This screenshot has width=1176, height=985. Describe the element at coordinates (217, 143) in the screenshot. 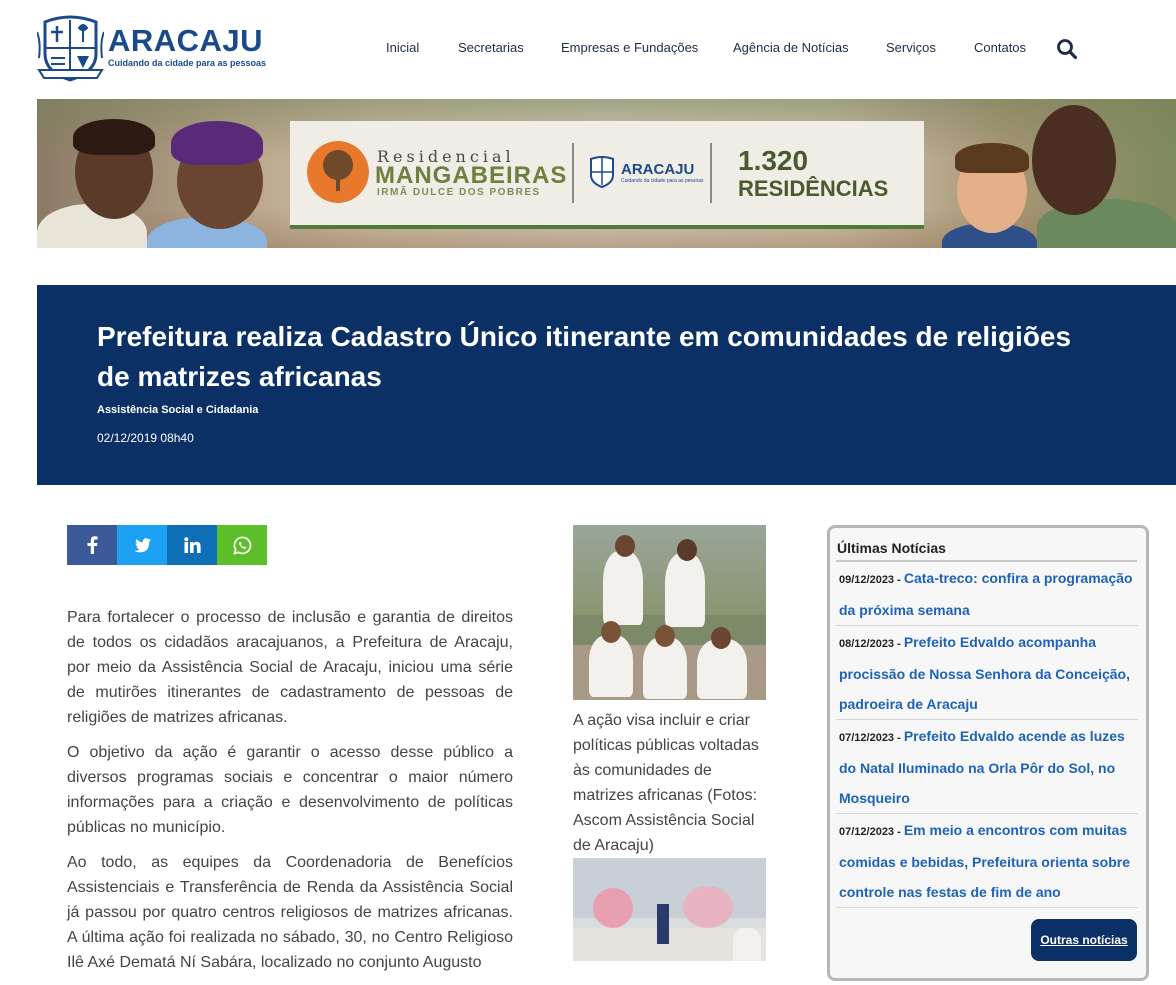

I see `banner-person-2-headwrap` at that location.